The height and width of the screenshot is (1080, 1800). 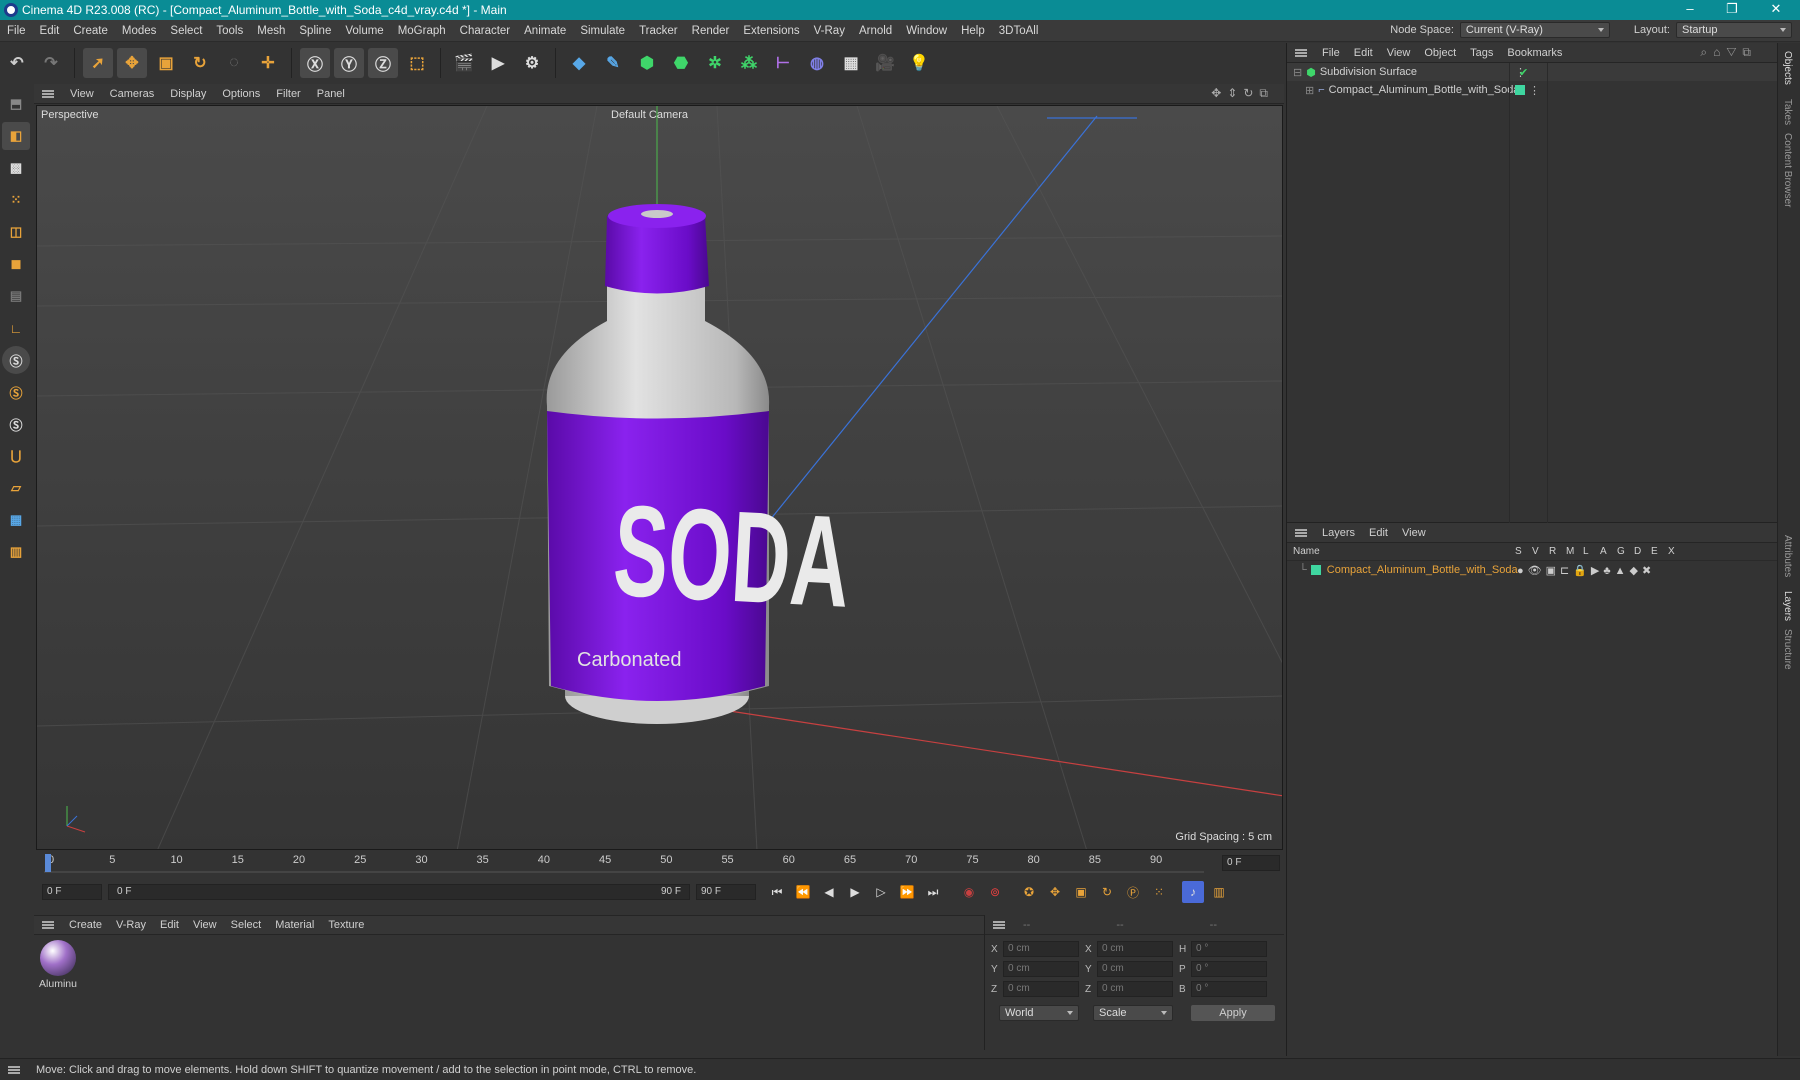 What do you see at coordinates (346, 925) in the screenshot?
I see `mat-menu-texture: Texture` at bounding box center [346, 925].